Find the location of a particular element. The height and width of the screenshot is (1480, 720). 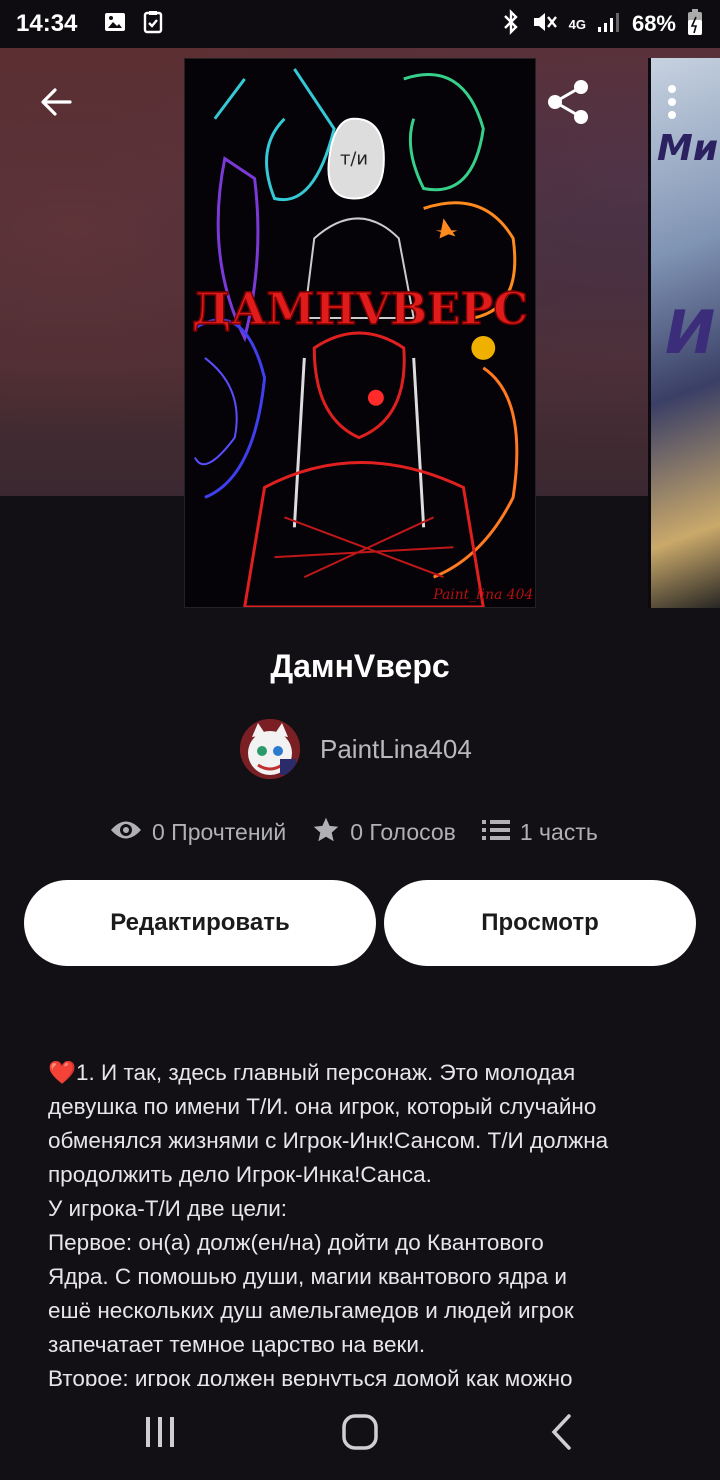

more-options-button is located at coordinates (672, 104).